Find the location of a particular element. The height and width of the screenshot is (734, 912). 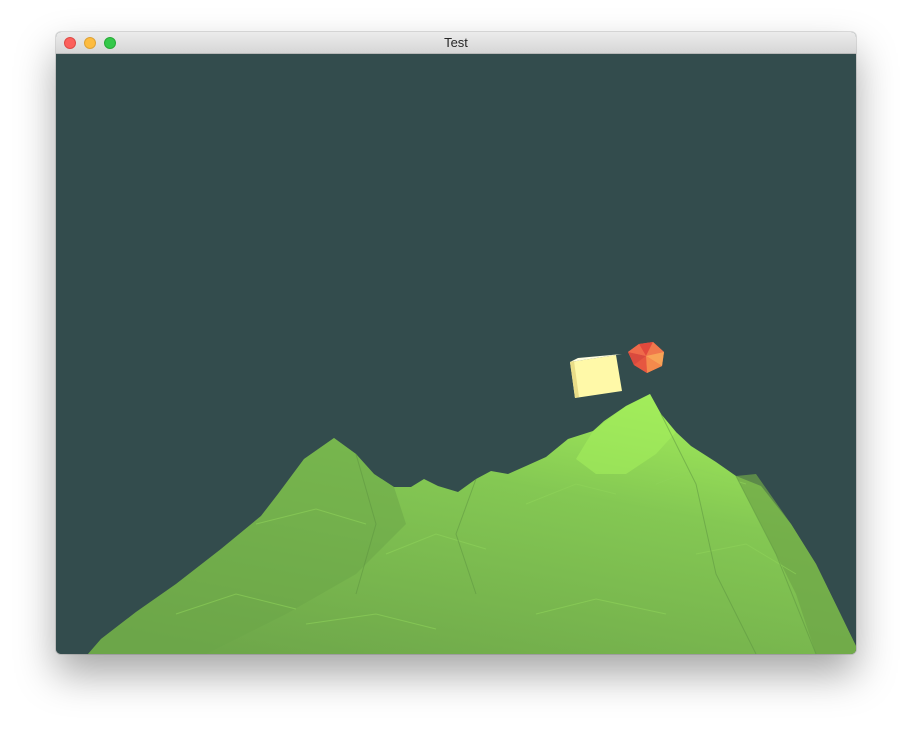

window-title: Test is located at coordinates (456, 42).